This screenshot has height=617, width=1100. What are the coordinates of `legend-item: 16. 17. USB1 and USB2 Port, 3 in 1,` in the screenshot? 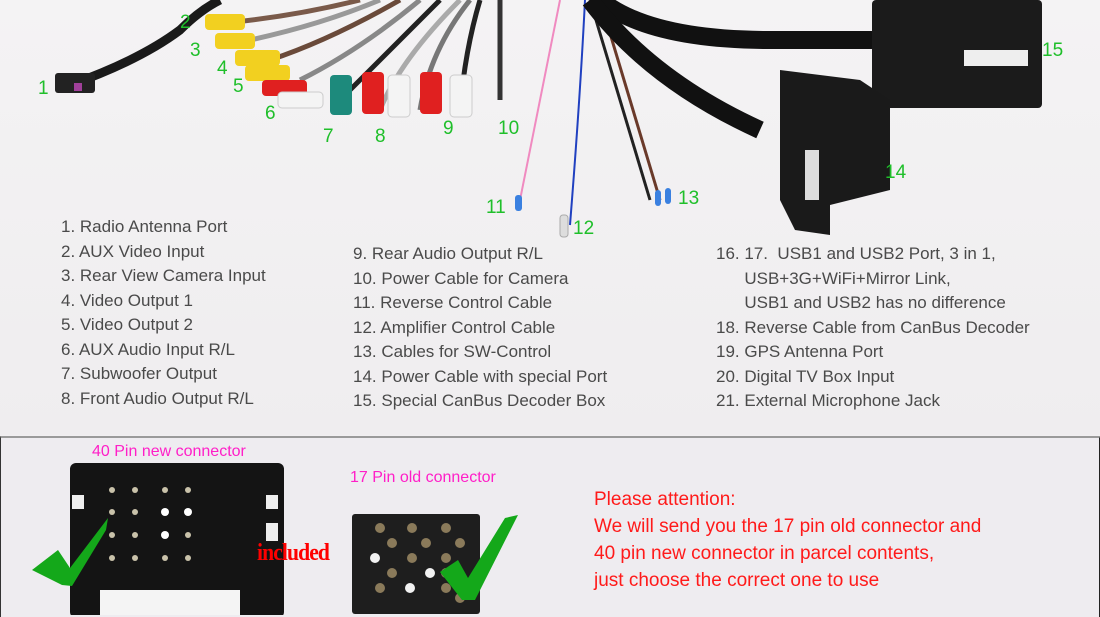 It's located at (856, 253).